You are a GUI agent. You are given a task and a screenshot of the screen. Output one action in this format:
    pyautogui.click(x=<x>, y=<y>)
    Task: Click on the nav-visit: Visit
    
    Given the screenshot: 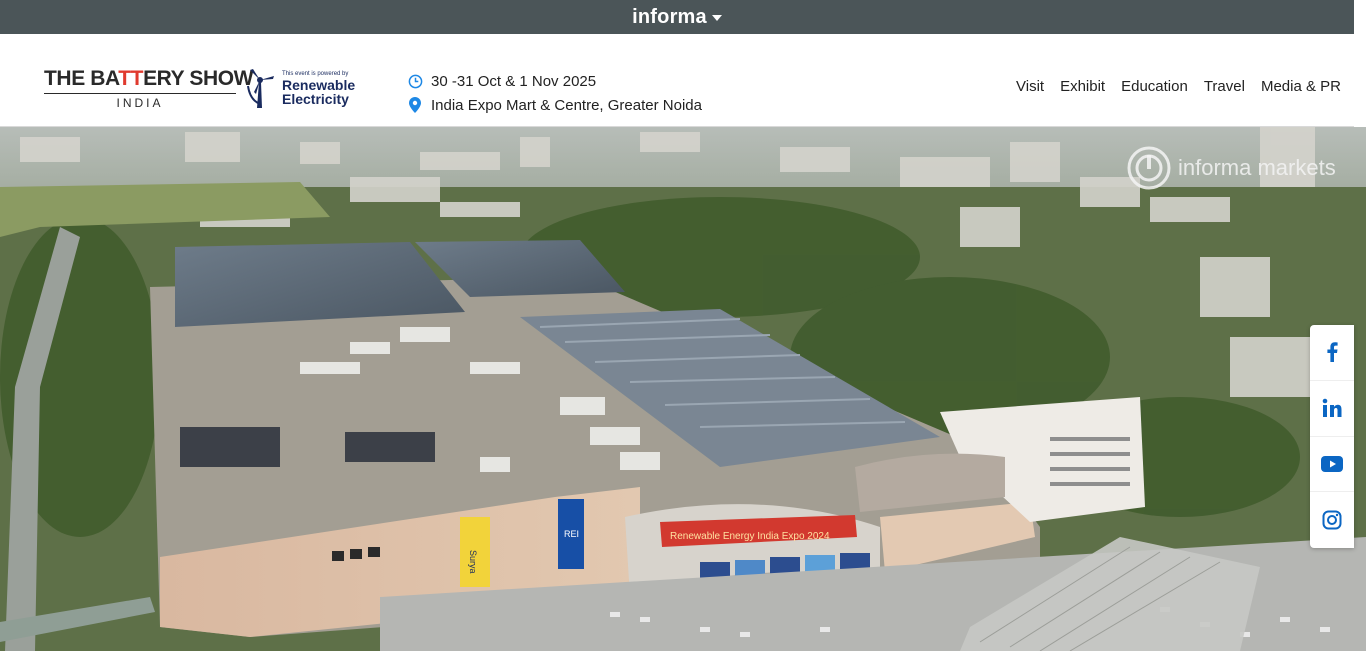 What is the action you would take?
    pyautogui.click(x=1030, y=86)
    